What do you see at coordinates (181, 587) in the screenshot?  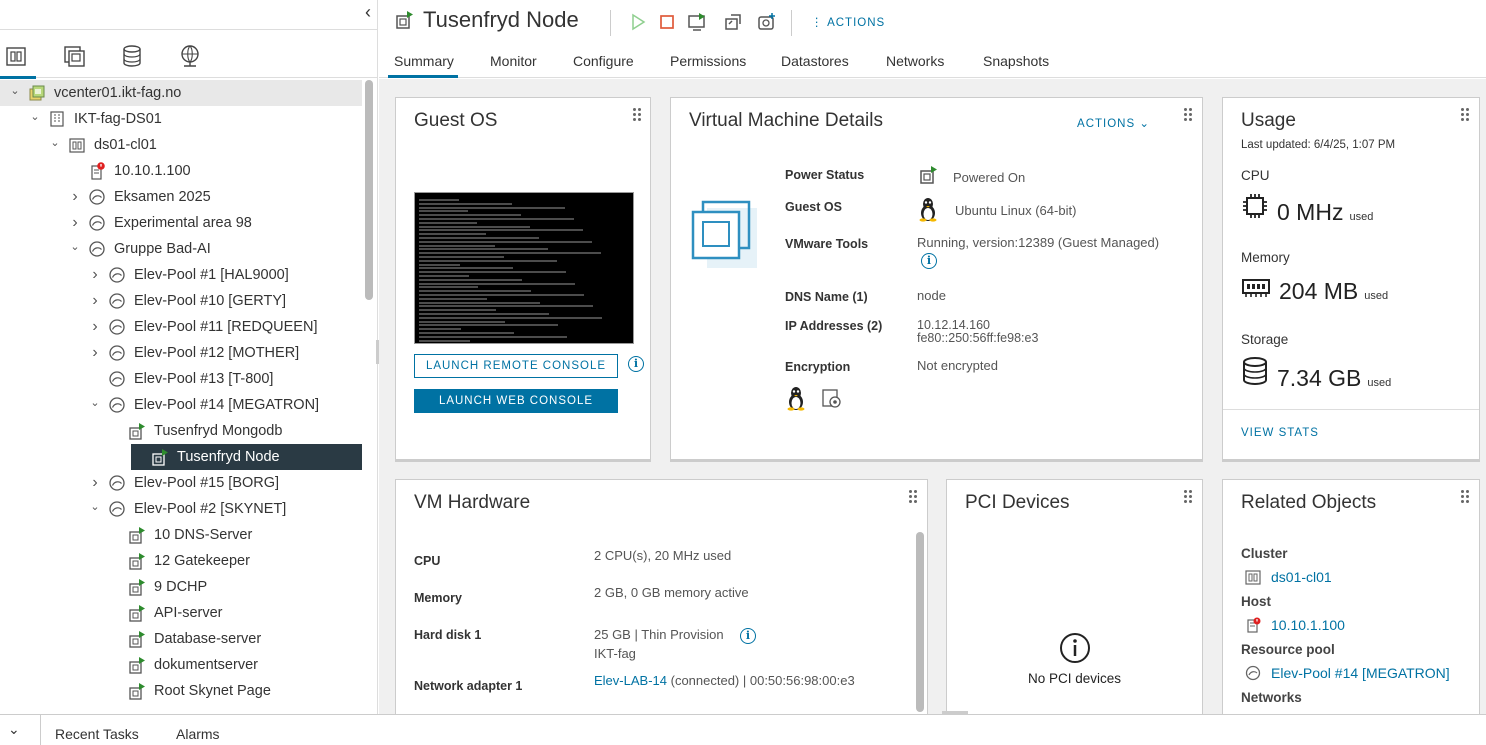 I see `tree-item: 9 DCHP` at bounding box center [181, 587].